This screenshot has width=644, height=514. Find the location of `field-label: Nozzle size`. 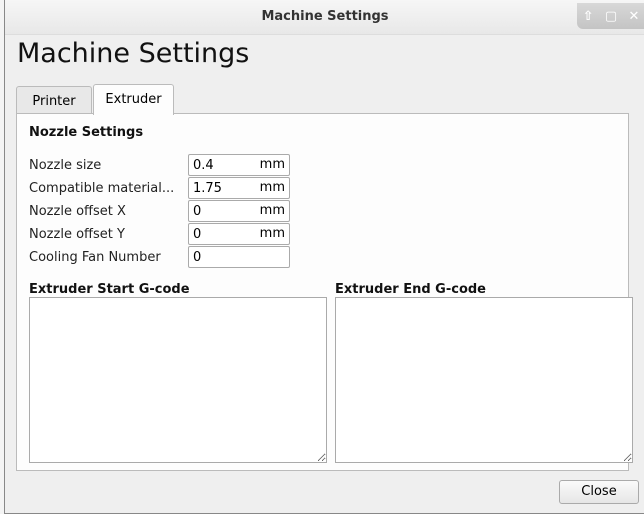

field-label: Nozzle size is located at coordinates (65, 165).